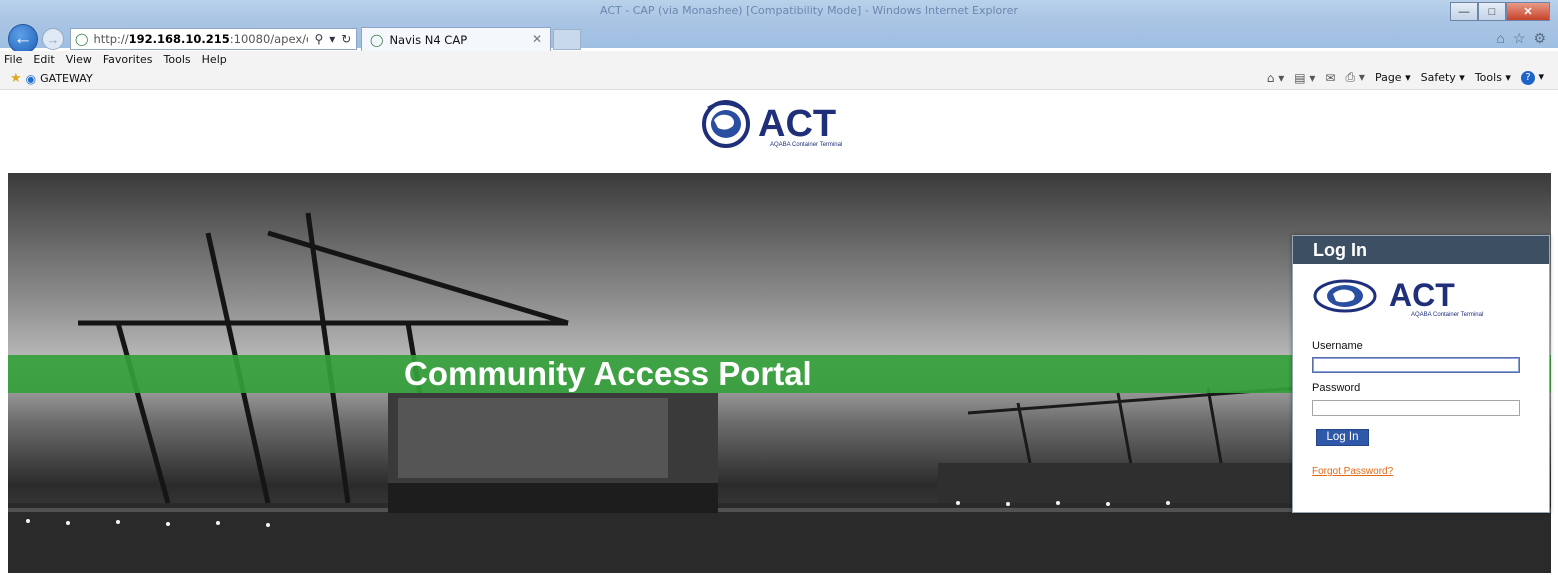  Describe the element at coordinates (1500, 38) in the screenshot. I see `home-icon: ⌂` at that location.